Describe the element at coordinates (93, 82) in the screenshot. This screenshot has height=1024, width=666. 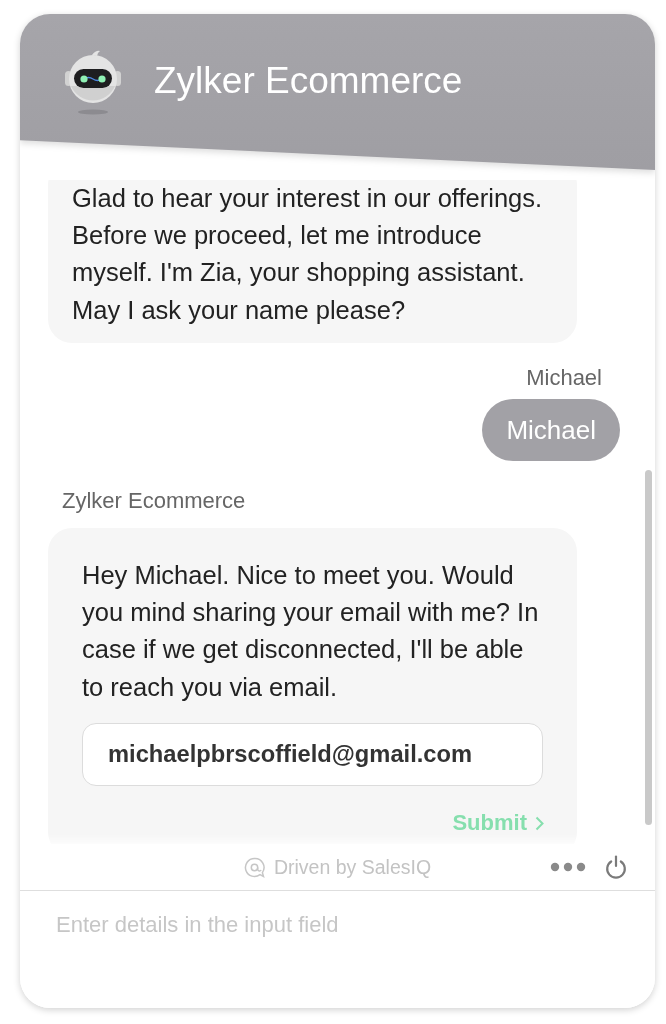
I see `robot-icon` at that location.